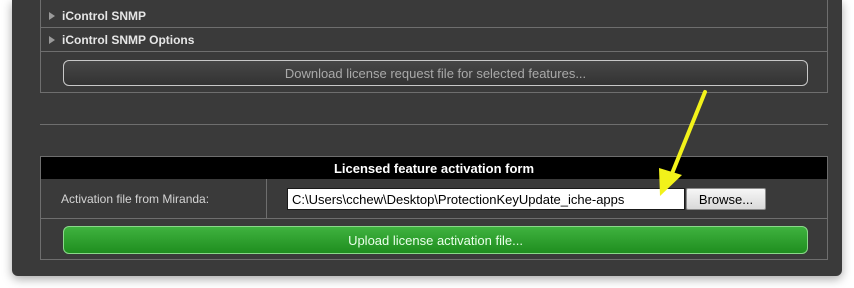 Image resolution: width=854 pixels, height=288 pixels. What do you see at coordinates (434, 124) in the screenshot?
I see `divider` at bounding box center [434, 124].